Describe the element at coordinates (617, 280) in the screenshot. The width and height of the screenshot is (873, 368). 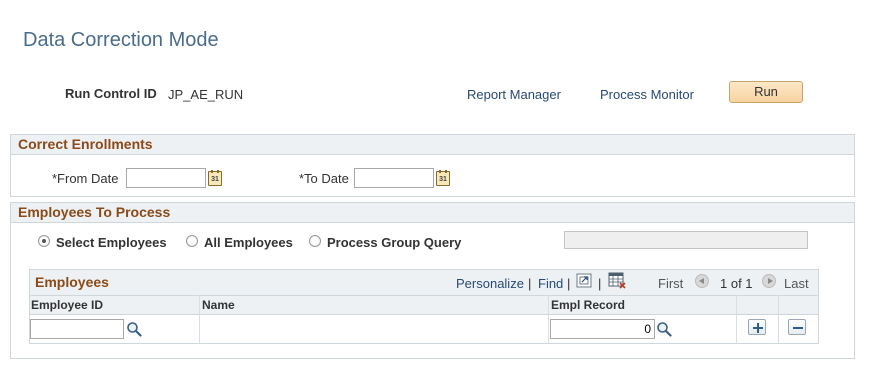
I see `download-grid-icon` at that location.